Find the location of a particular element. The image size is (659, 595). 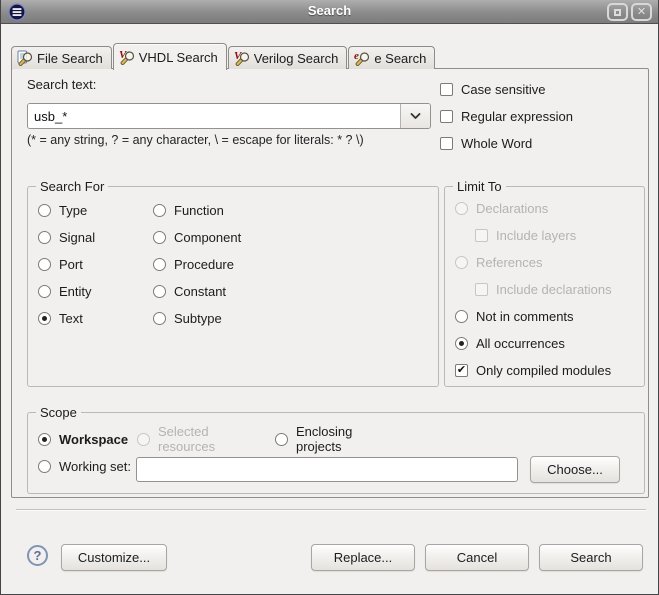

workspace-radio is located at coordinates (44, 439).